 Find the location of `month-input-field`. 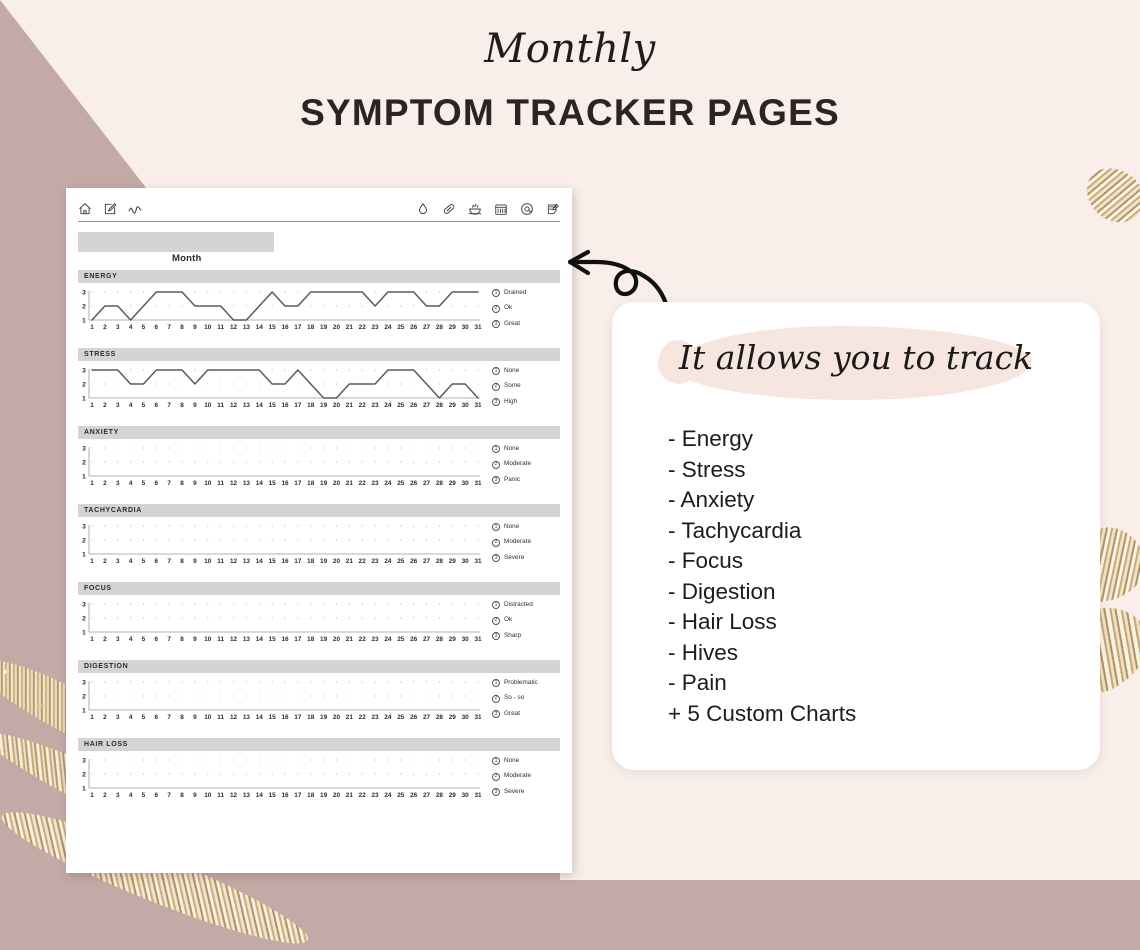

month-input-field is located at coordinates (176, 242).